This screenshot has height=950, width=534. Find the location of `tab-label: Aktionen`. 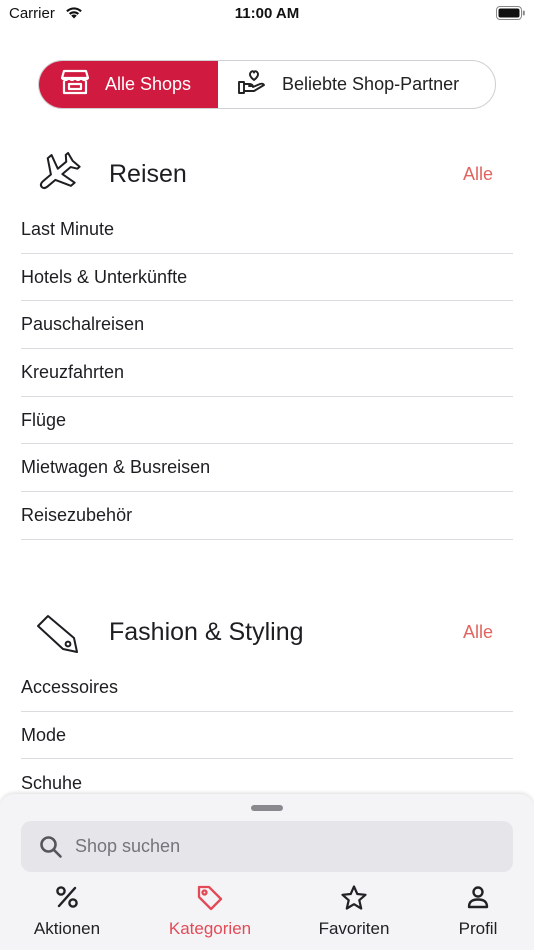

tab-label: Aktionen is located at coordinates (67, 928).